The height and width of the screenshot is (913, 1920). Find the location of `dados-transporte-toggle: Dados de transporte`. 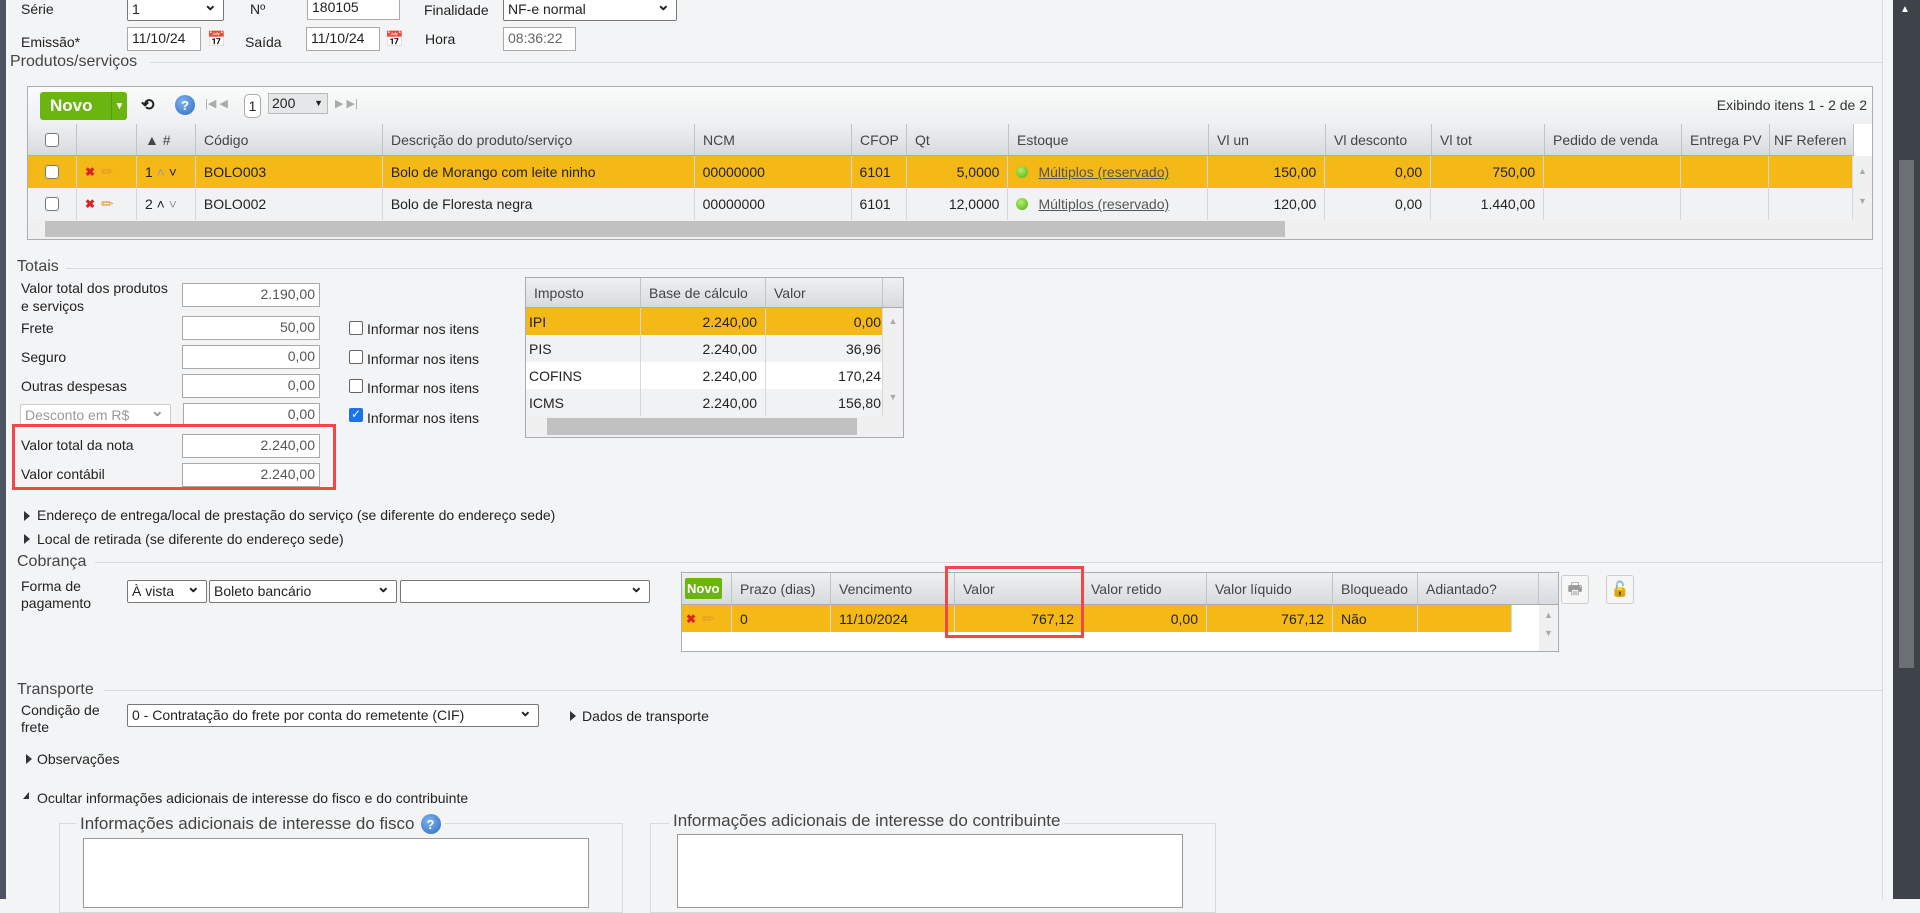

dados-transporte-toggle: Dados de transporte is located at coordinates (645, 716).